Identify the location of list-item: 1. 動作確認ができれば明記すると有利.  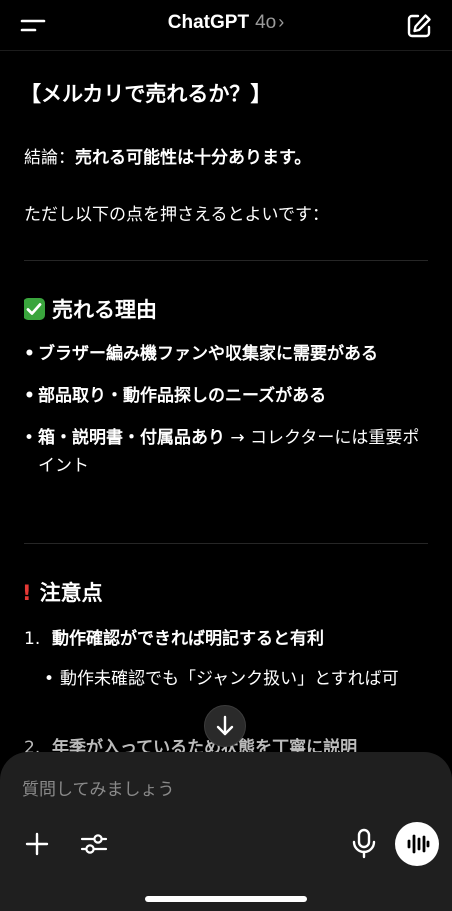
(174, 636).